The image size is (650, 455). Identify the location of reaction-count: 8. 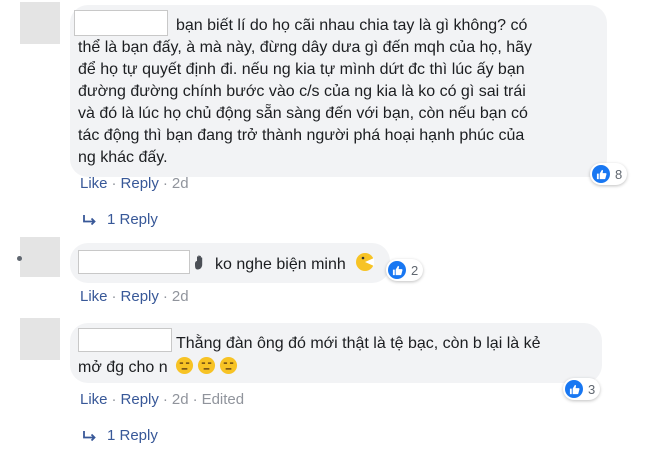
(609, 174).